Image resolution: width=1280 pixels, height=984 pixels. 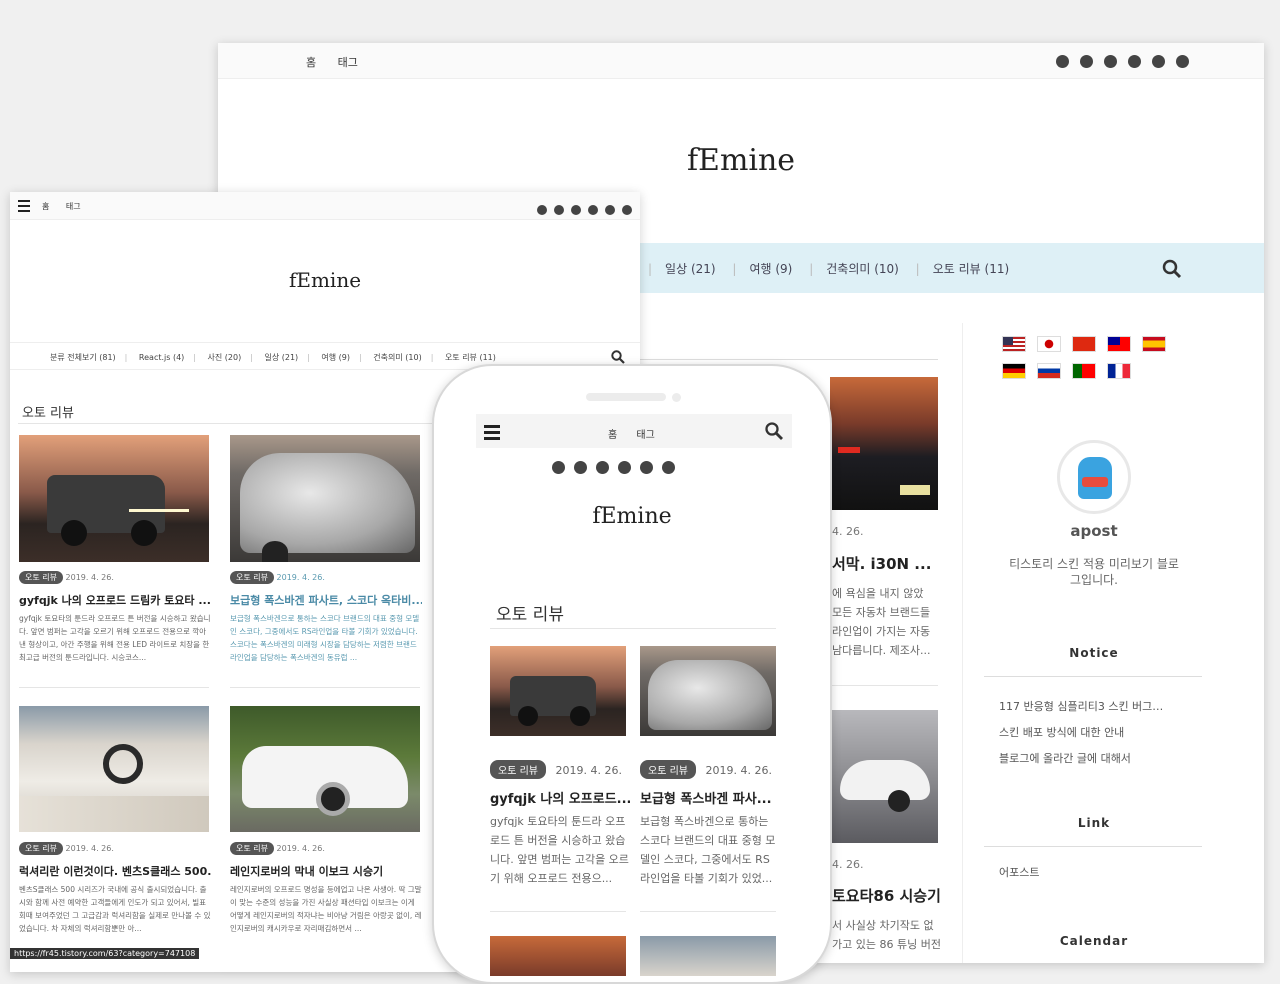 I want to click on nav-all: 분류 전체보기 (81), so click(x=83, y=357).